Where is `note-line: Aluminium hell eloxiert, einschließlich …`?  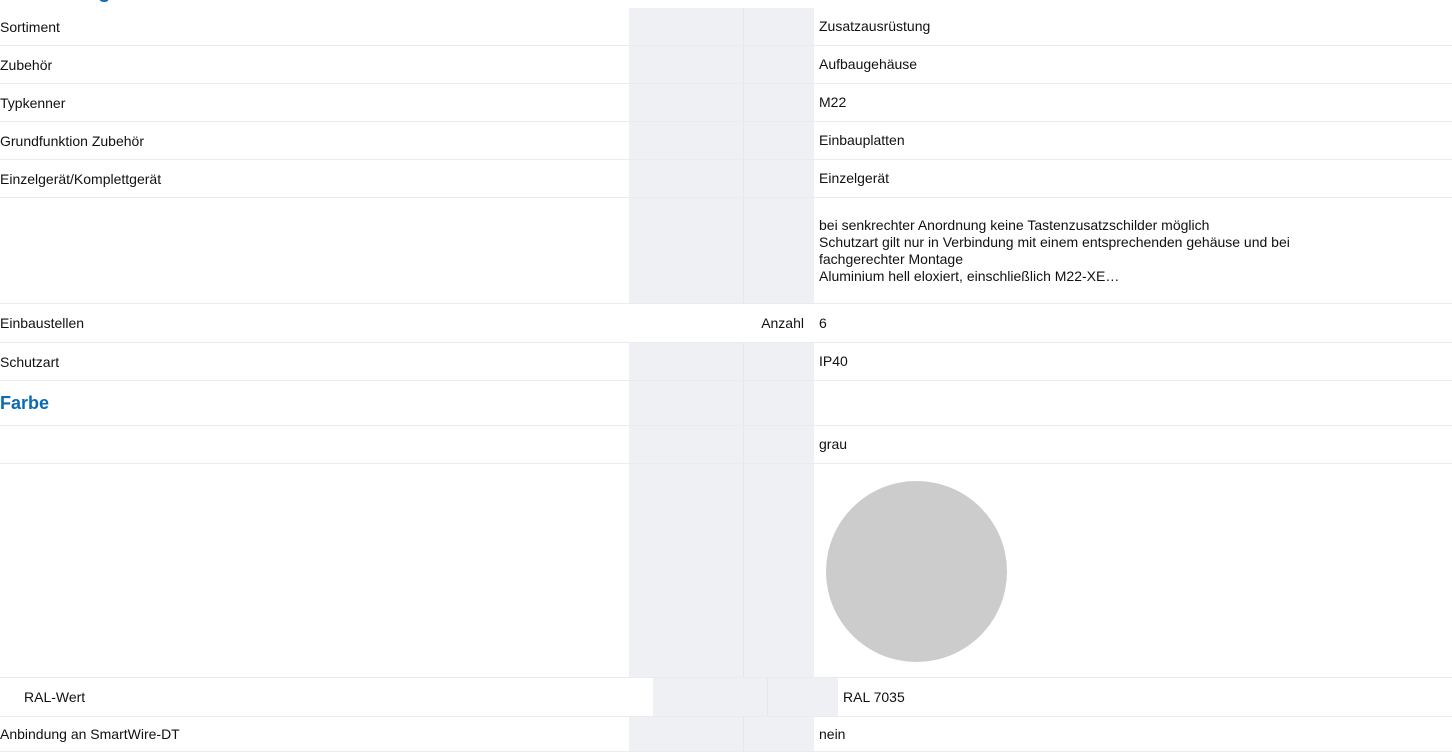
note-line: Aluminium hell eloxiert, einschließlich … is located at coordinates (969, 276).